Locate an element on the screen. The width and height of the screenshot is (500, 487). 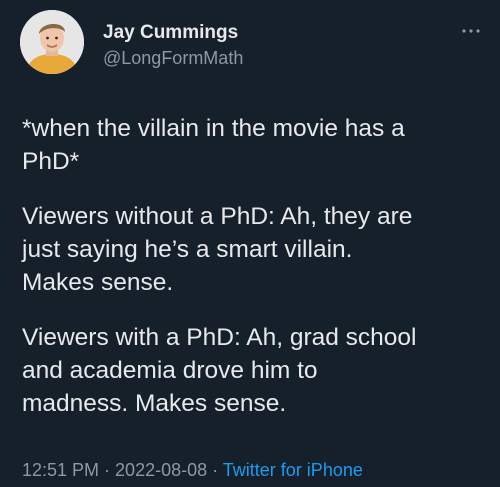
author-handle: @LongFormMath is located at coordinates (173, 58).